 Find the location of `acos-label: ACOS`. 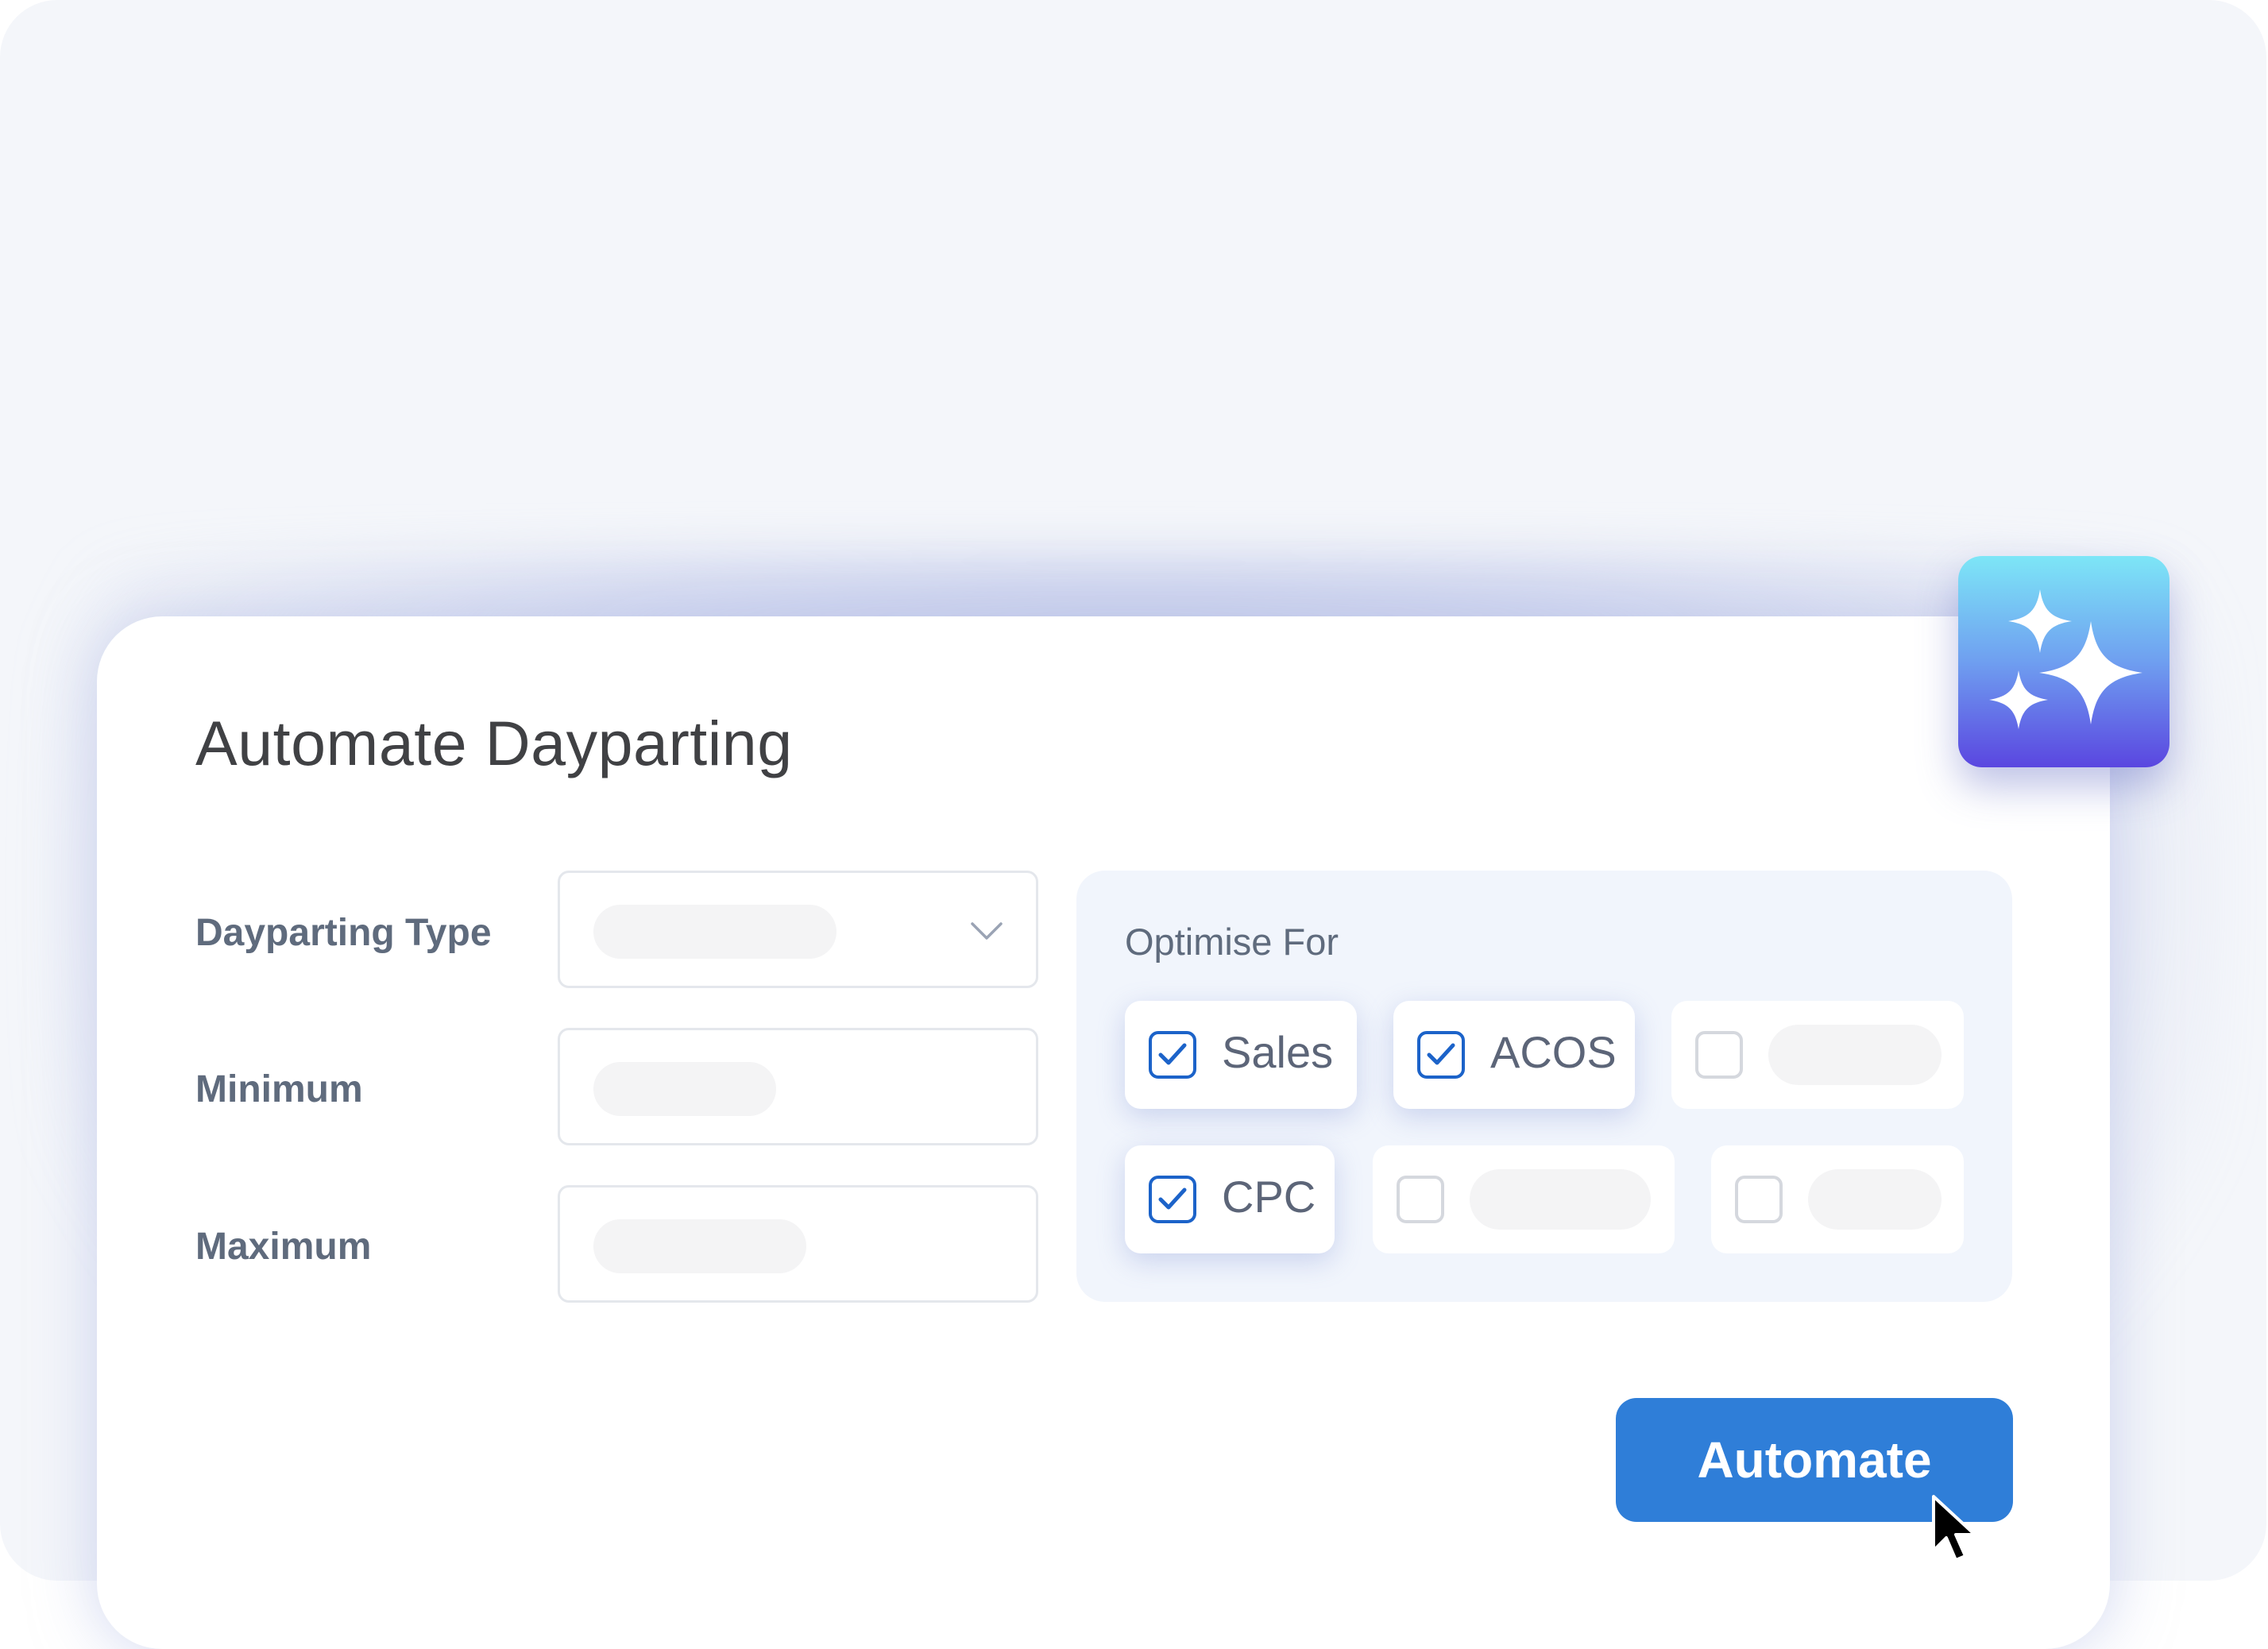

acos-label: ACOS is located at coordinates (1553, 1052).